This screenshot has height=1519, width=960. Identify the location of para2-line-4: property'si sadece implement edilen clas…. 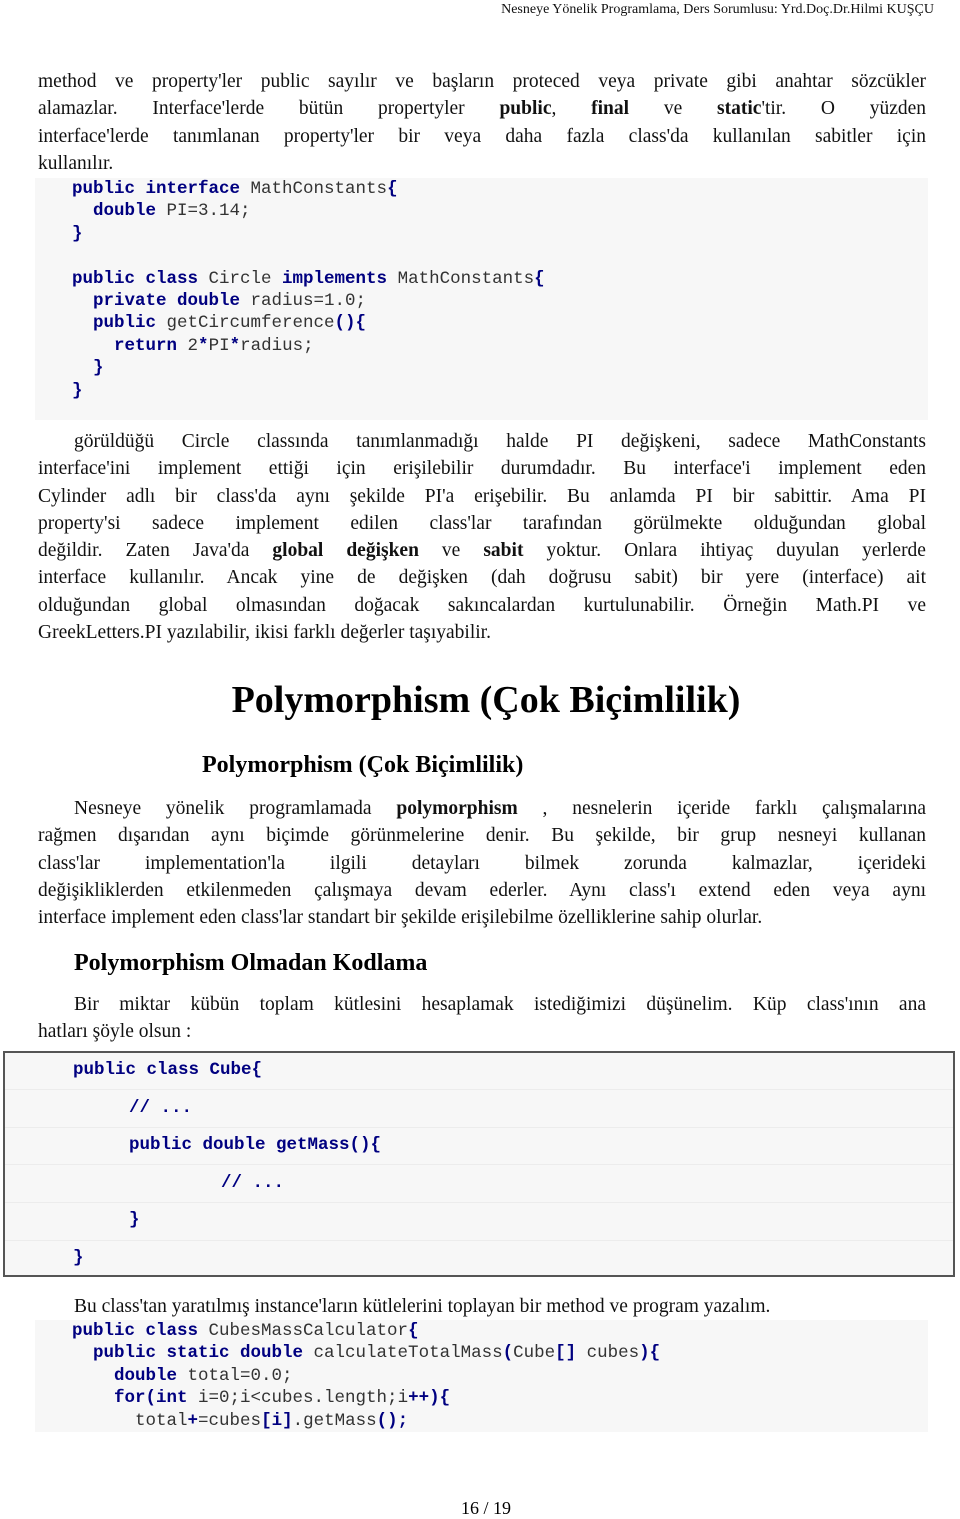
(482, 523).